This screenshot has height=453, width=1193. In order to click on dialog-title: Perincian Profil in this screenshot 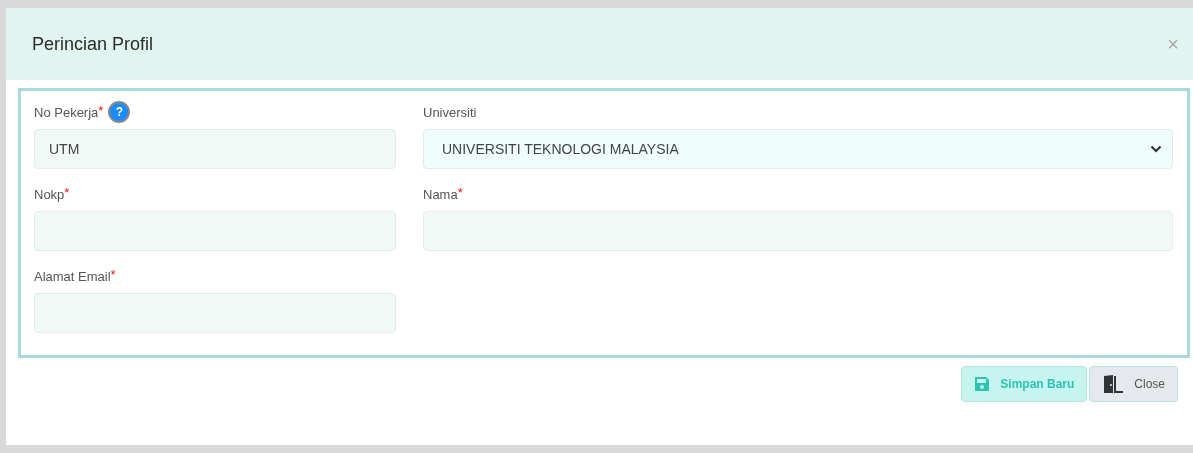, I will do `click(93, 44)`.